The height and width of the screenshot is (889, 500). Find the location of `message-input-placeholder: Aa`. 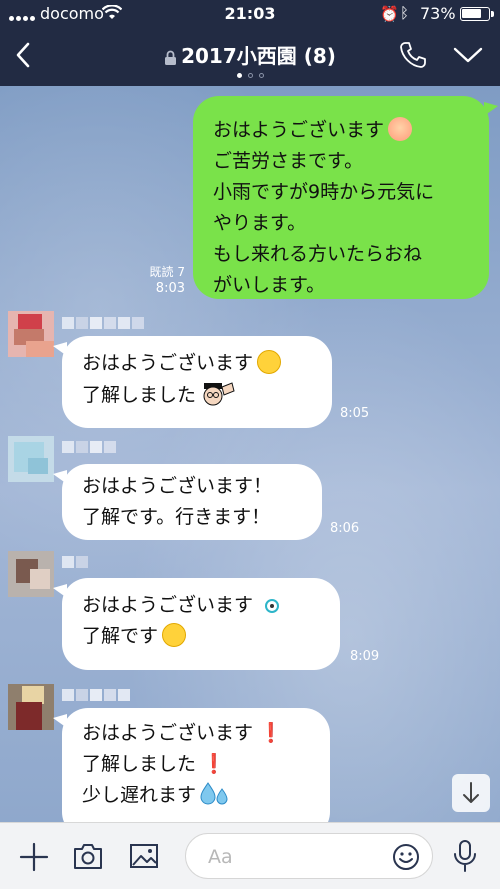

message-input-placeholder: Aa is located at coordinates (220, 857).